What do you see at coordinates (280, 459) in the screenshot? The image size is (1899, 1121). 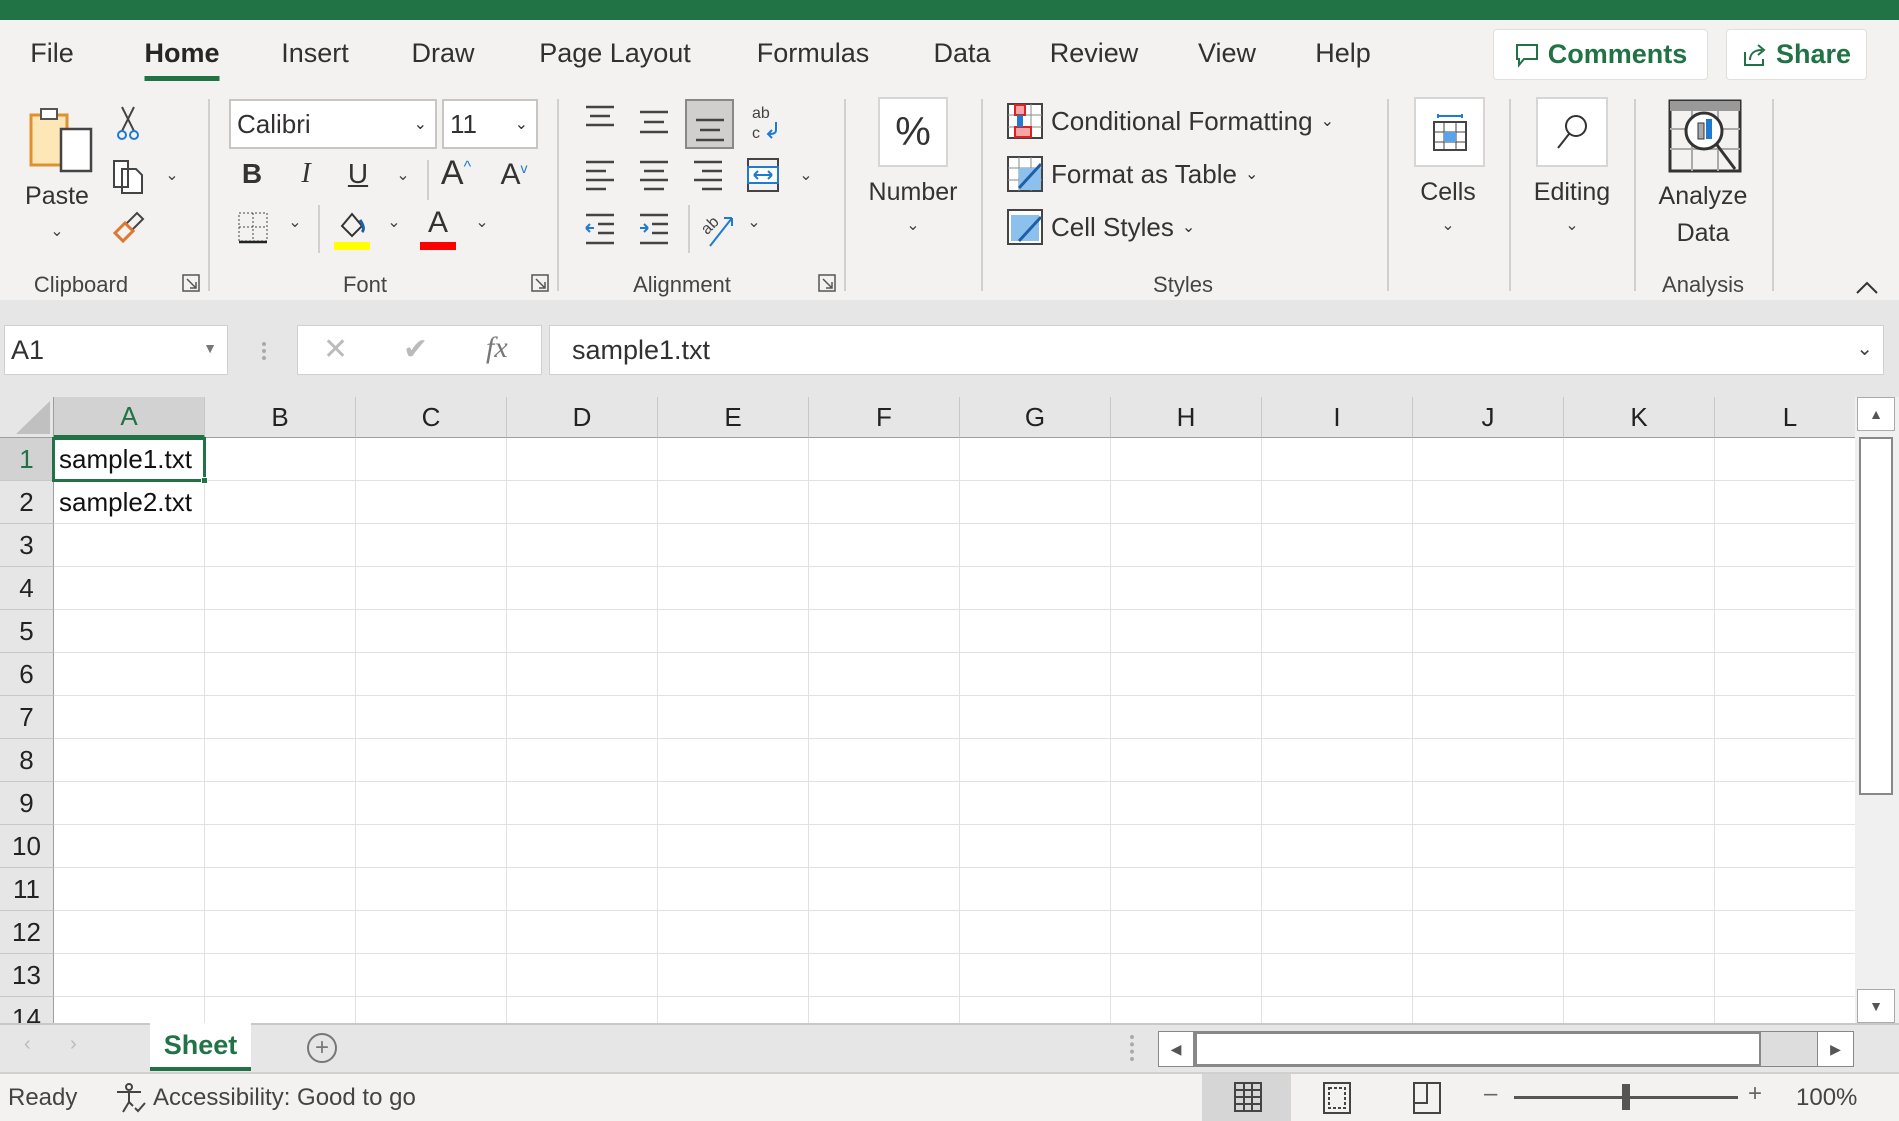 I see `cell-B1` at bounding box center [280, 459].